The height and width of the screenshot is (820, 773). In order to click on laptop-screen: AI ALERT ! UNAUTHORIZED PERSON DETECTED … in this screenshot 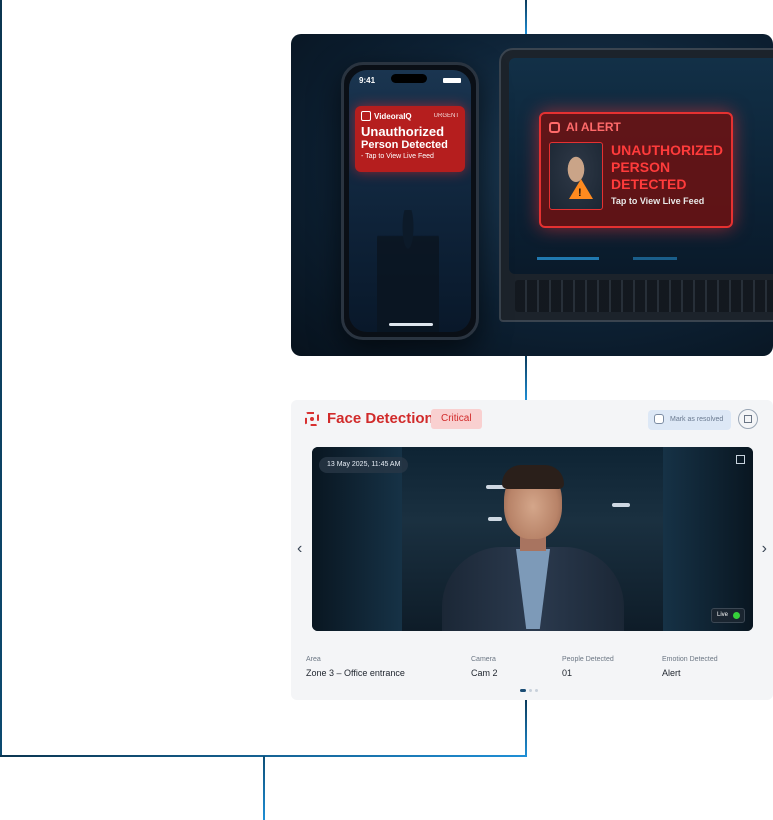, I will do `click(641, 166)`.